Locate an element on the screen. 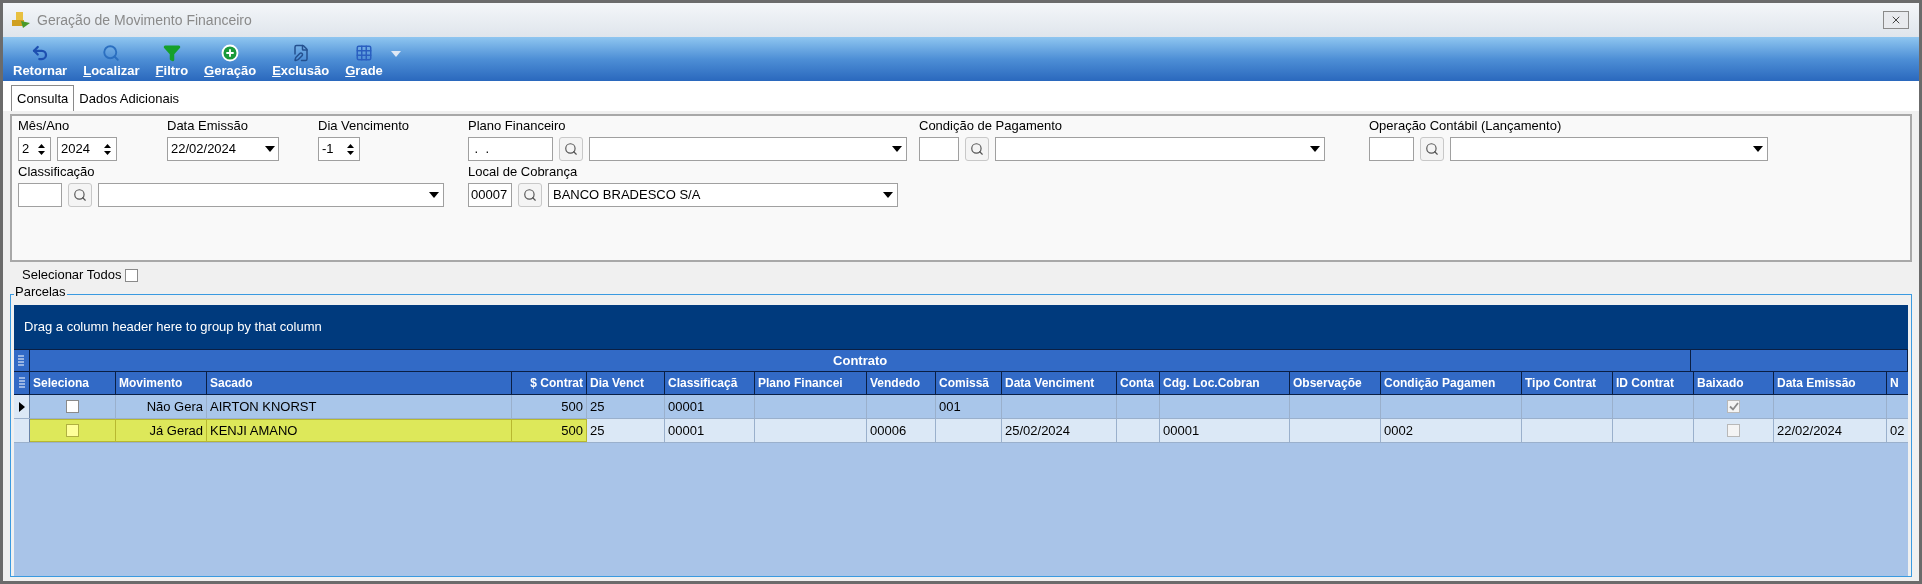  dropdown-field: BANCO BRADESCO S/A is located at coordinates (723, 195).